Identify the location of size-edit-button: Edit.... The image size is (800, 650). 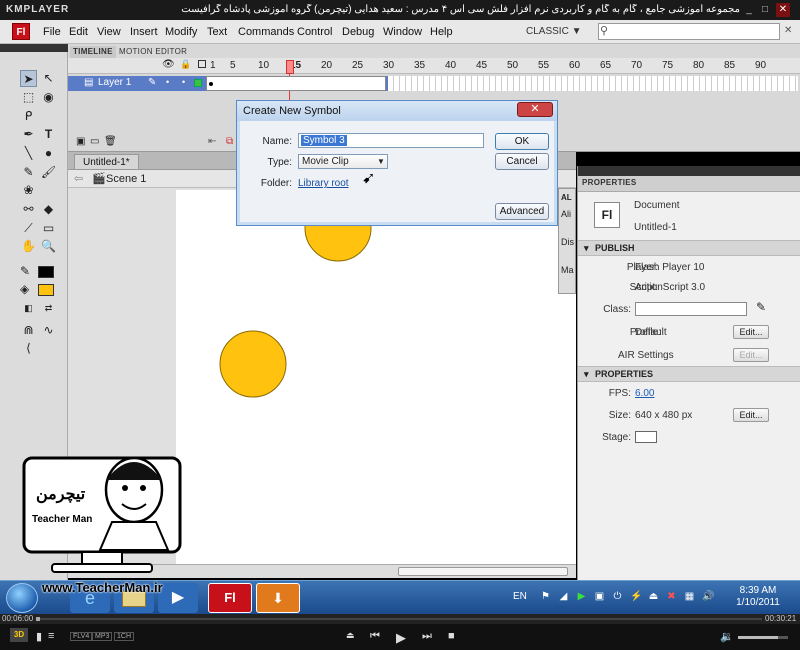
(751, 415).